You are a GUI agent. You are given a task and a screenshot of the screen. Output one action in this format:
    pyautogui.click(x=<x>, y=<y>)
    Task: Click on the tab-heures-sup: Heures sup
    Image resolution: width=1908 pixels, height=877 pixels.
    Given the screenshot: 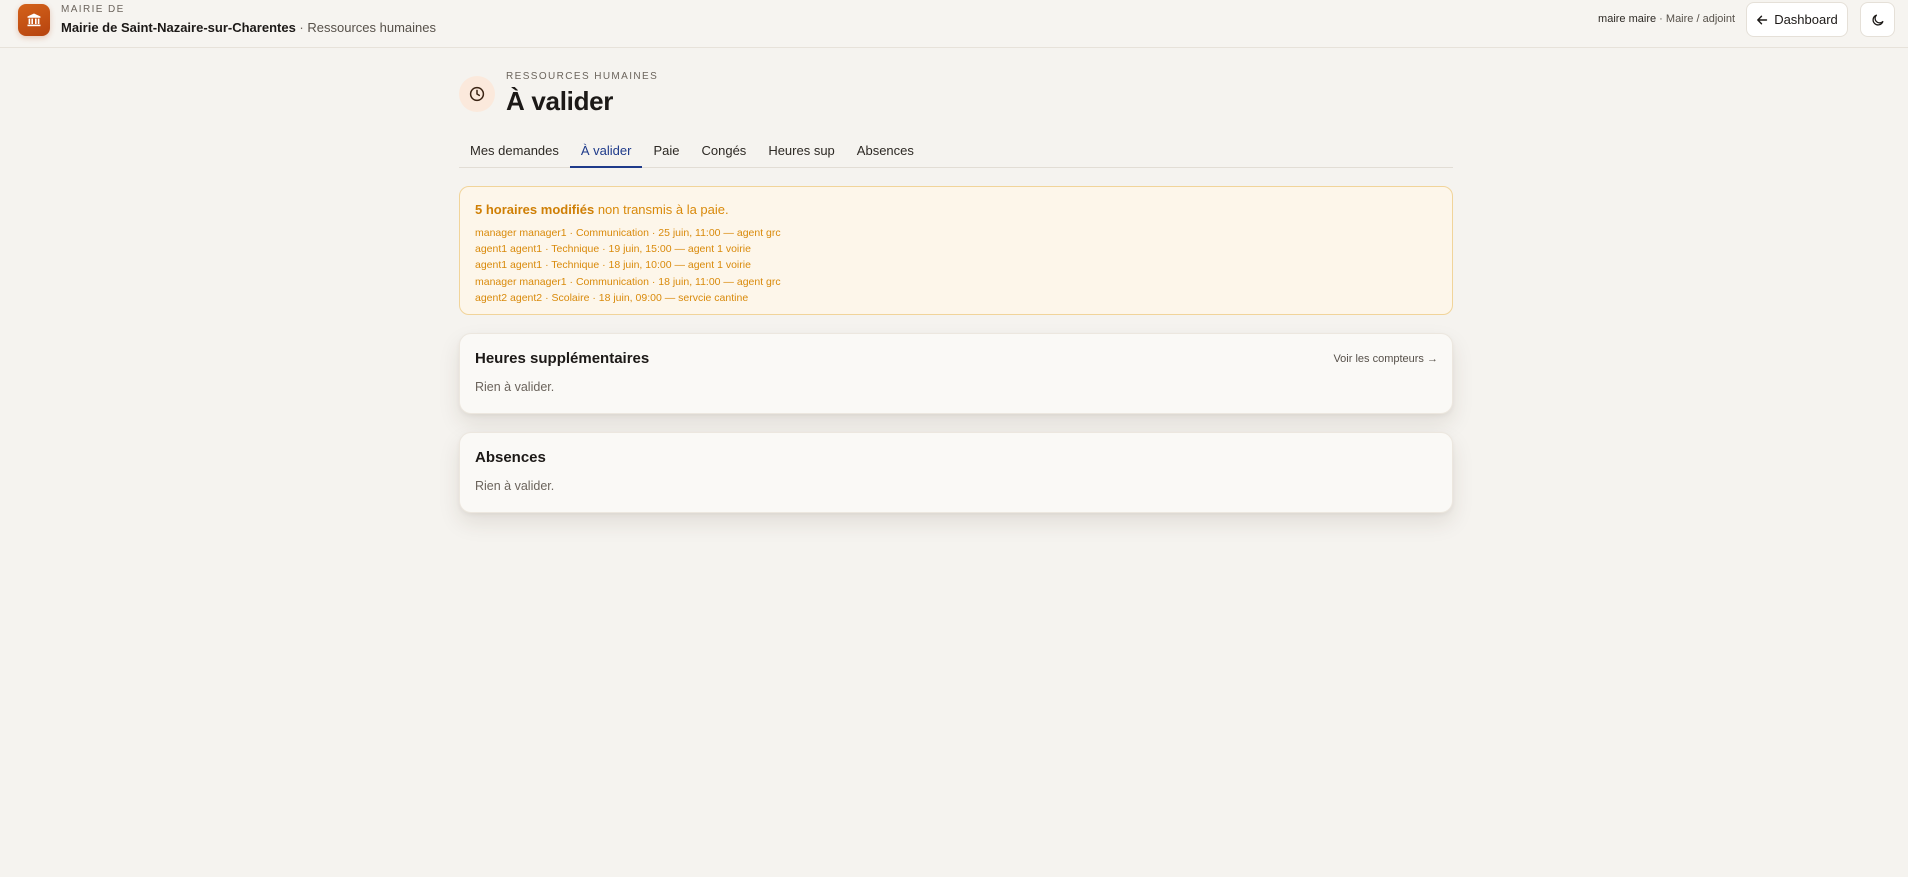 What is the action you would take?
    pyautogui.click(x=801, y=152)
    